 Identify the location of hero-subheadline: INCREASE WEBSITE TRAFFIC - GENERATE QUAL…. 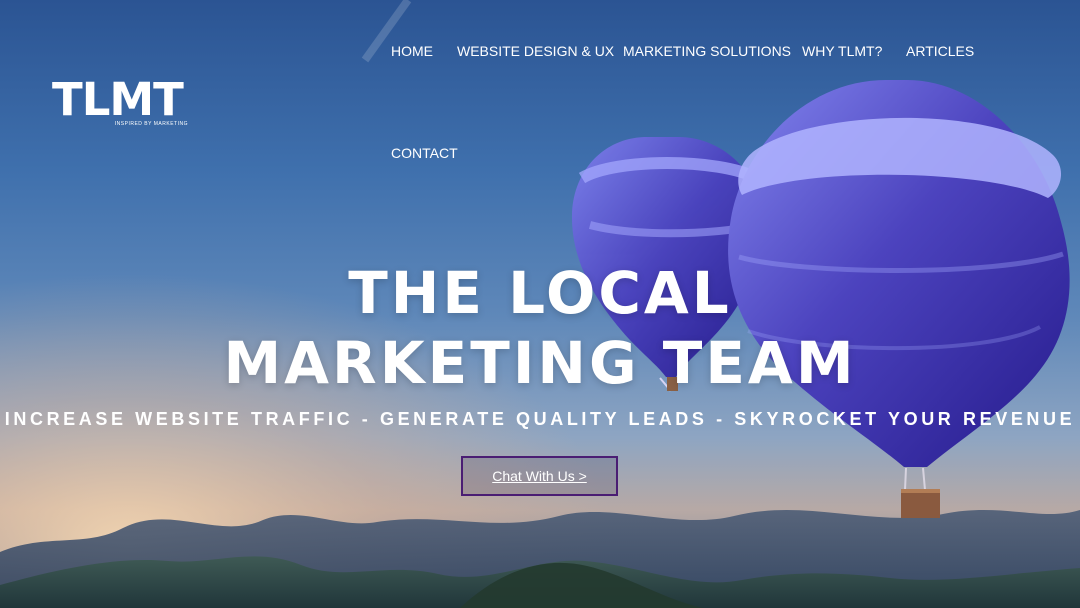
(540, 419).